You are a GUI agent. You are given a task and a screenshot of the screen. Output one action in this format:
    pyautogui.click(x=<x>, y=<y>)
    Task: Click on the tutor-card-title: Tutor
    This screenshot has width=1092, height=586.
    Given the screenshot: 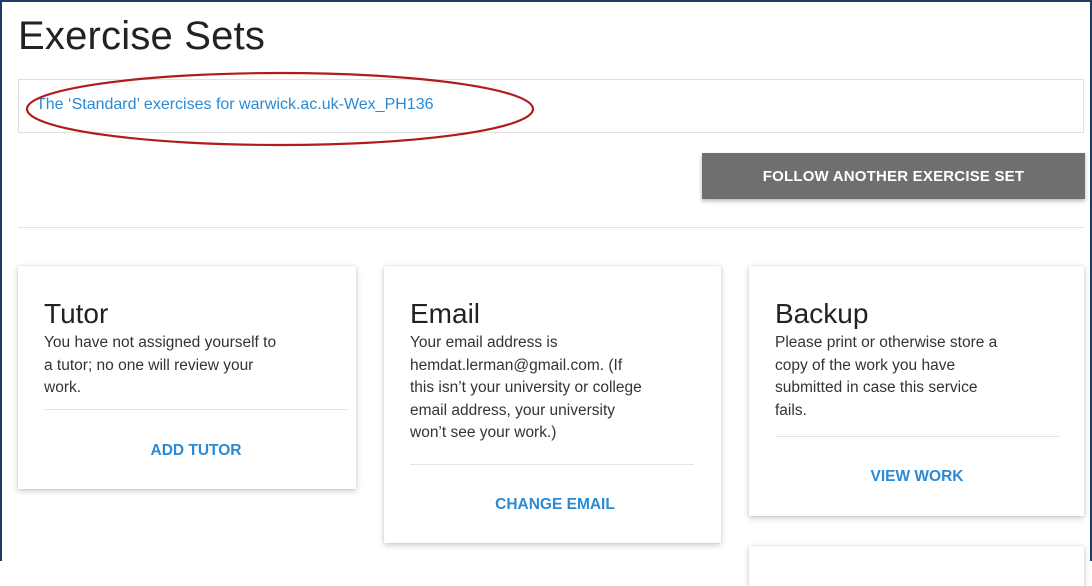 What is the action you would take?
    pyautogui.click(x=76, y=313)
    